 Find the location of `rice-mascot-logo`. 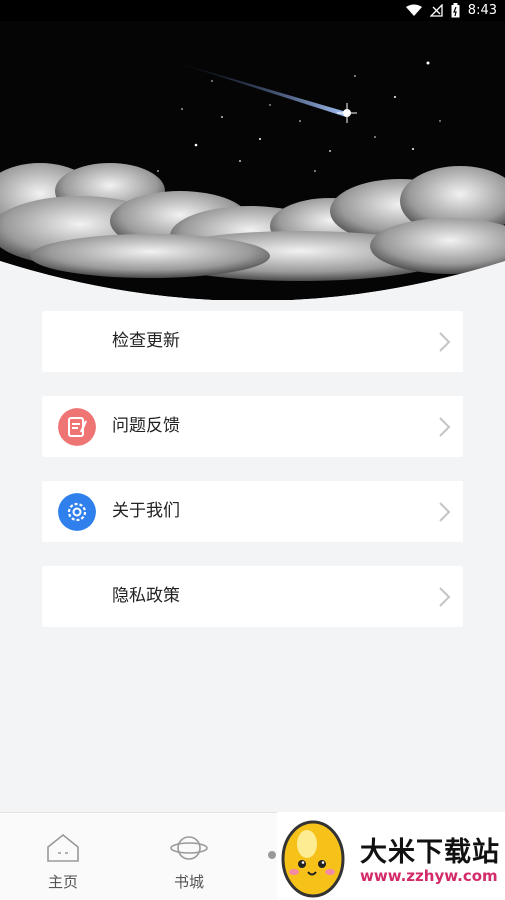

rice-mascot-logo is located at coordinates (313, 859).